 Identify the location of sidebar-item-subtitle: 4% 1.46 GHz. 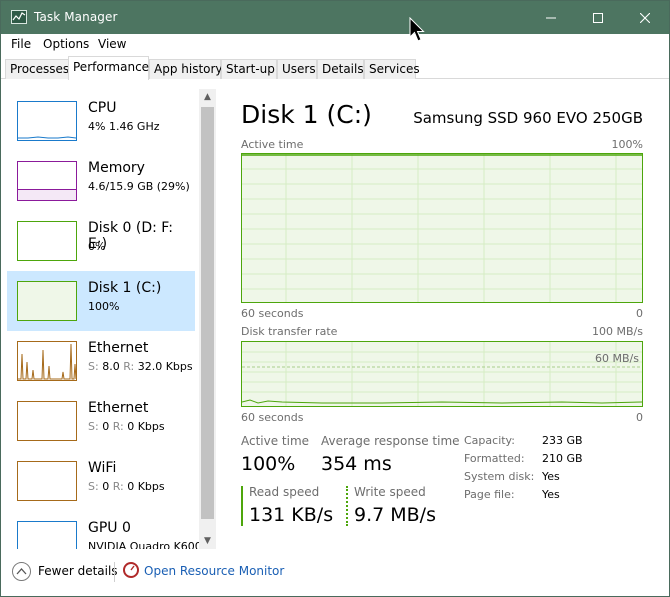
(124, 126).